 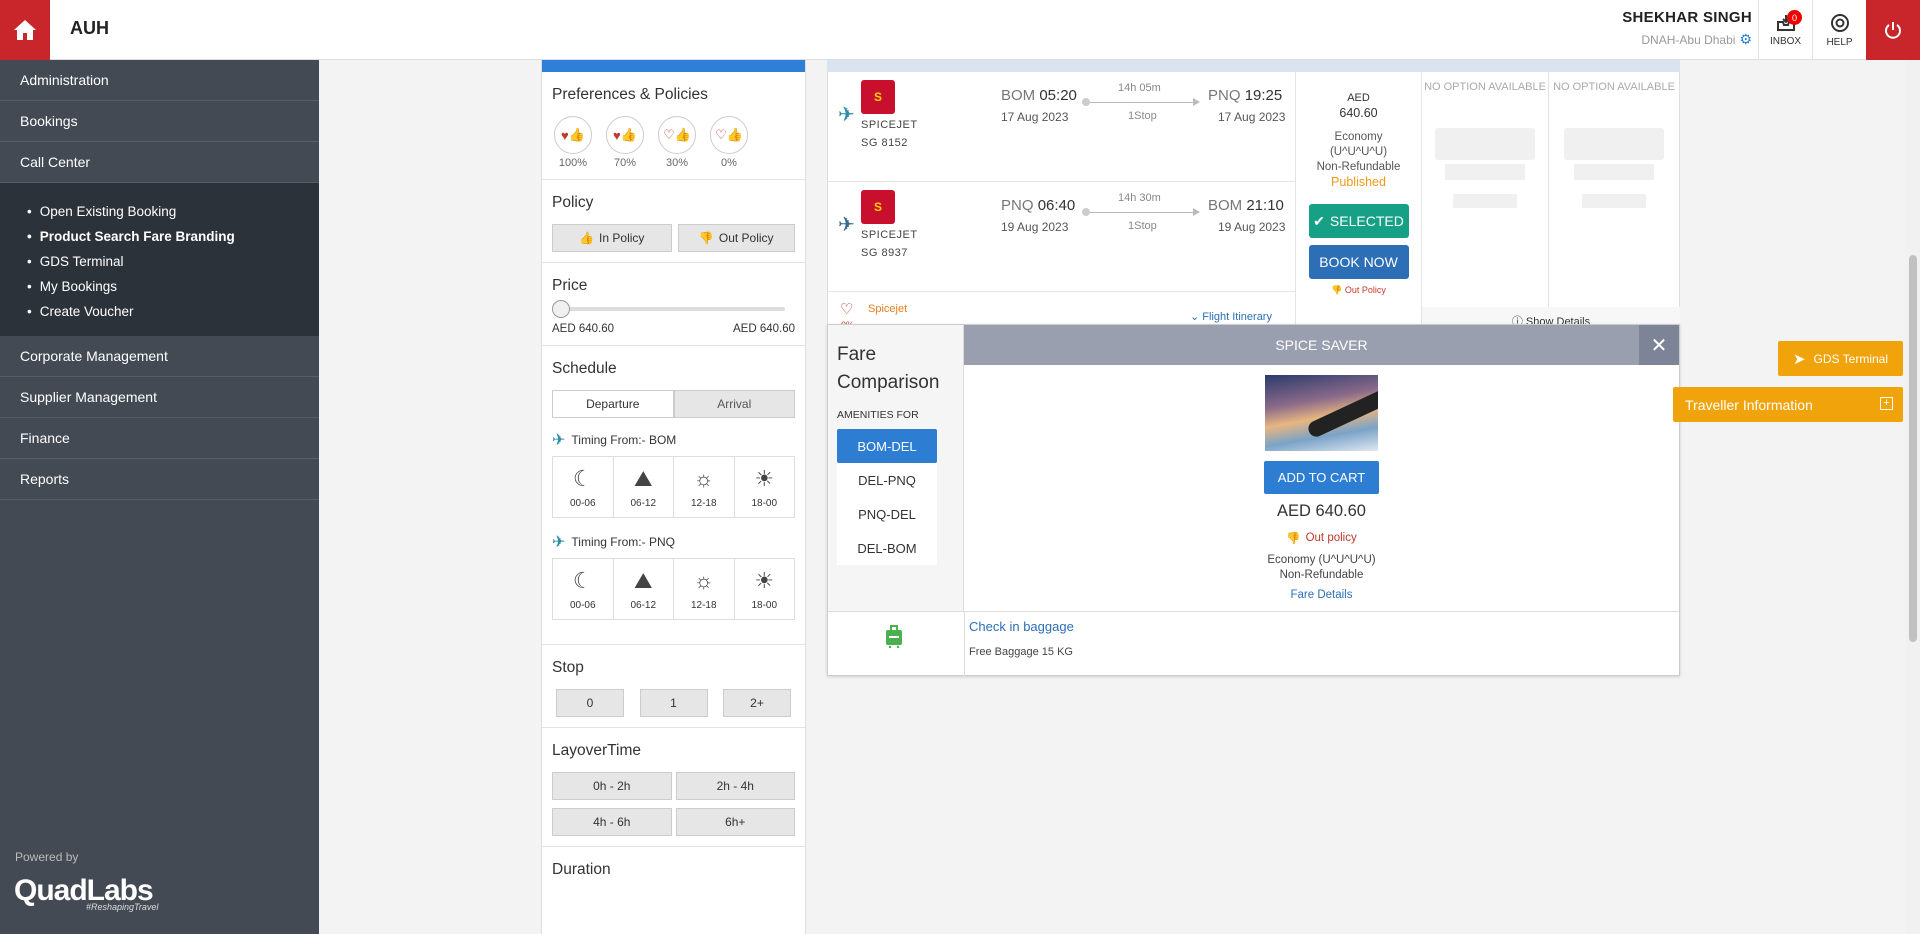 What do you see at coordinates (1358, 221) in the screenshot?
I see `selected-button: ✔ SELECTED` at bounding box center [1358, 221].